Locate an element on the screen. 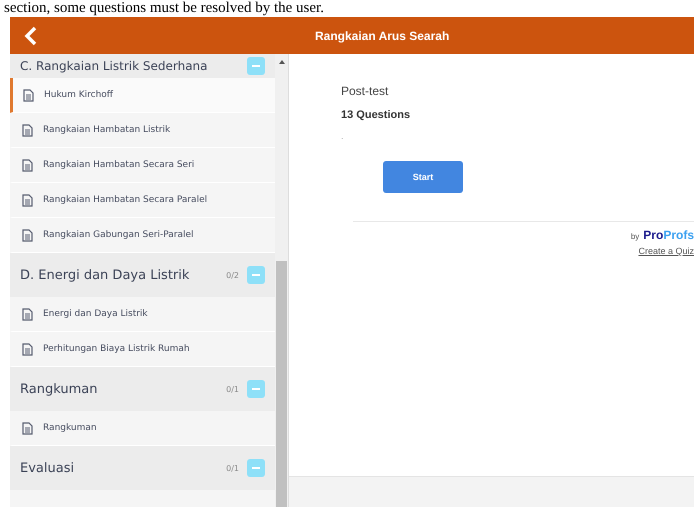  by-text: by is located at coordinates (635, 236).